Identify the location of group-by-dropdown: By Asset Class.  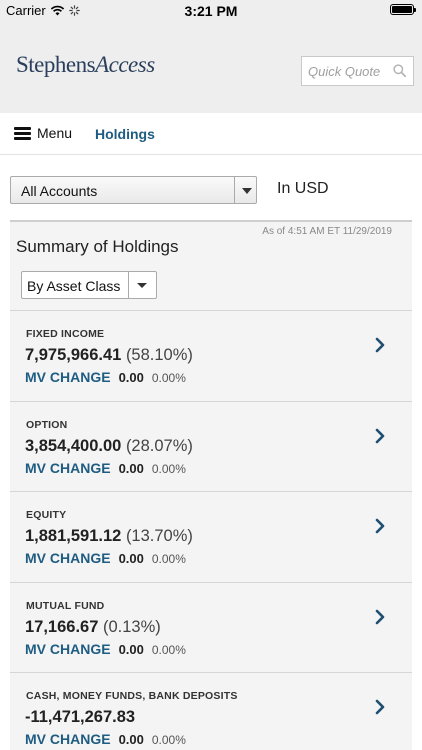
(89, 285).